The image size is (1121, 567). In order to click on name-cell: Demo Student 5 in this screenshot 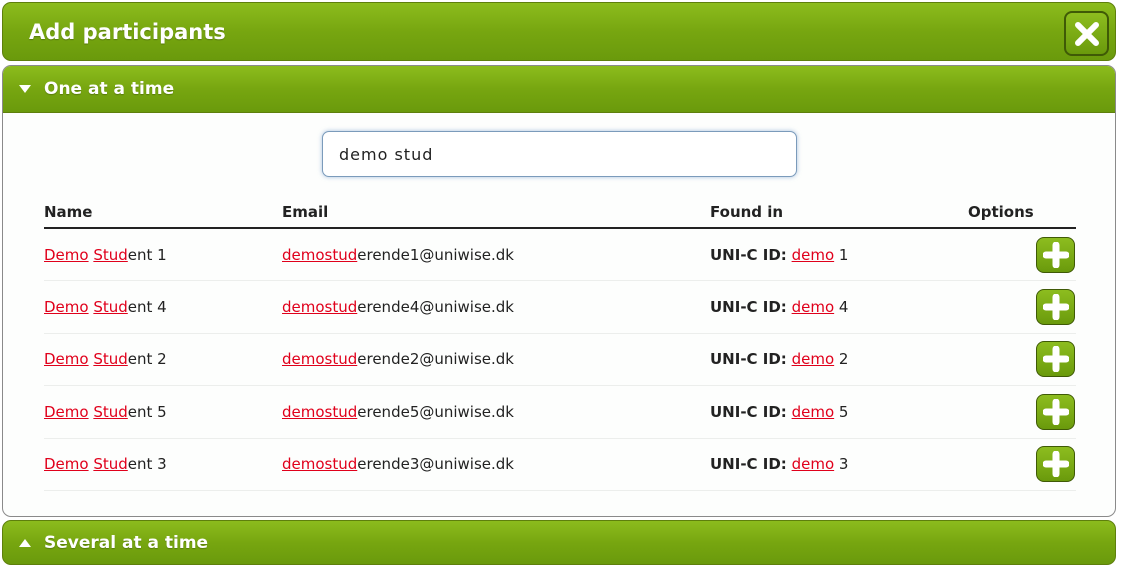, I will do `click(163, 412)`.